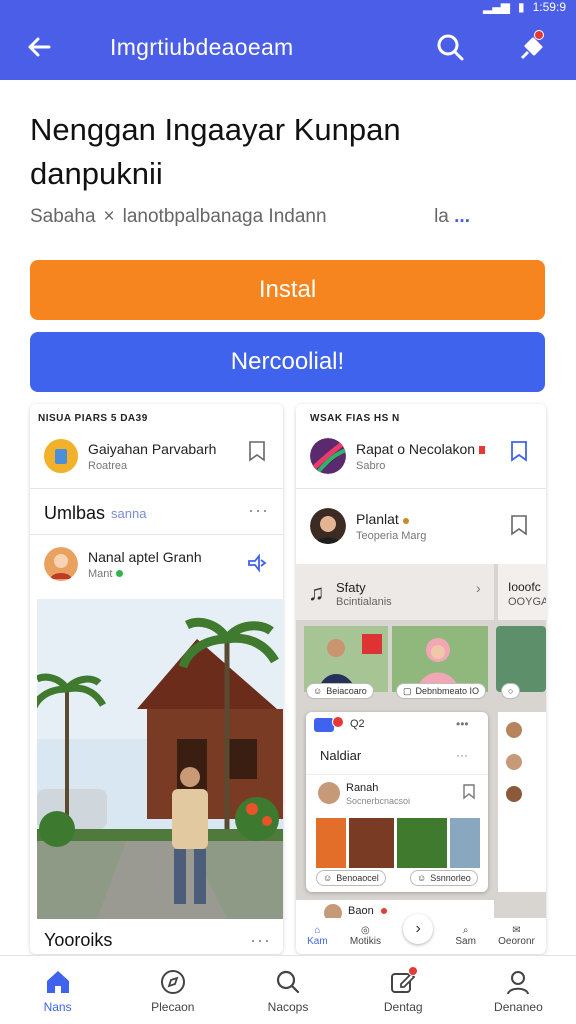 This screenshot has height=1024, width=576. I want to click on right-item-1-title: Rapat o Necolakon, so click(420, 449).